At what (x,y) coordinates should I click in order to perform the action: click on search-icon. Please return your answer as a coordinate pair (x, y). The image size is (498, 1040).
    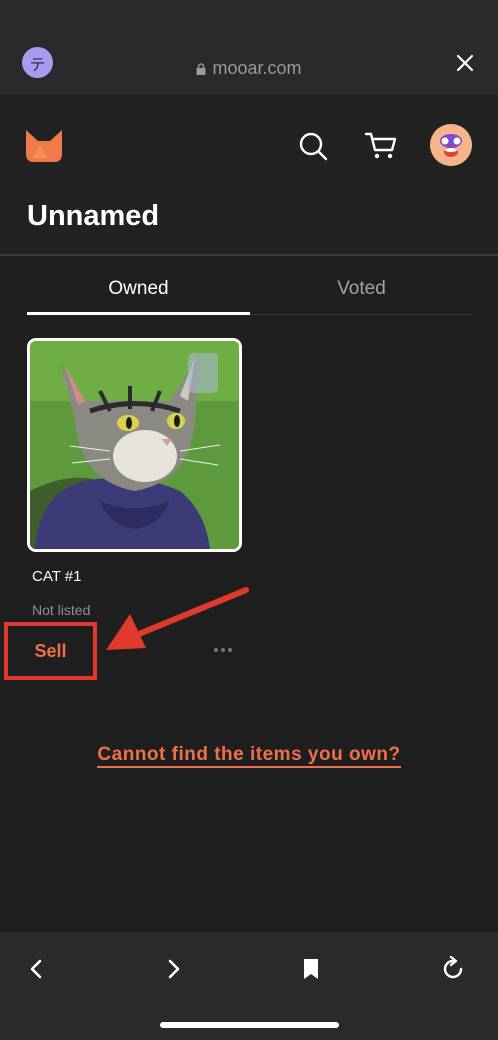
    Looking at the image, I should click on (313, 146).